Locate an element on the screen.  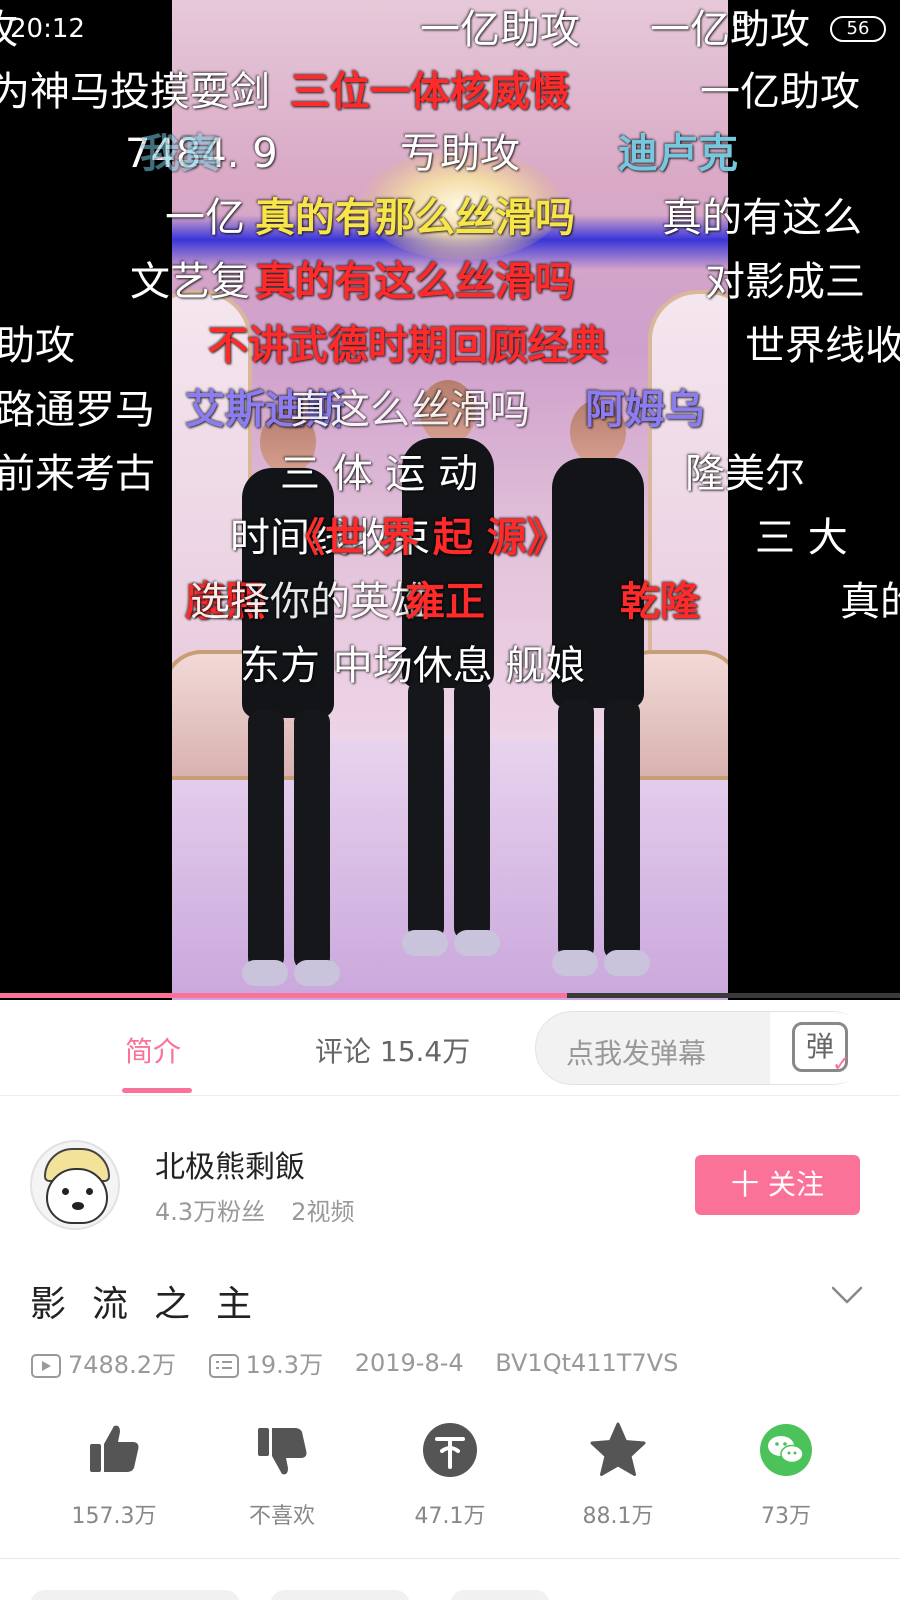
tab-bar: 简介 评论 15.4万 点我发弹幕 弹 ✓ is located at coordinates (450, 1048).